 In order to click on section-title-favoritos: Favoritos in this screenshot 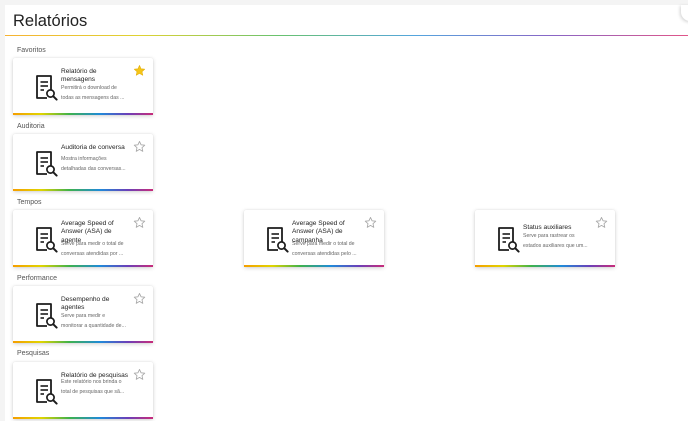, I will do `click(31, 50)`.